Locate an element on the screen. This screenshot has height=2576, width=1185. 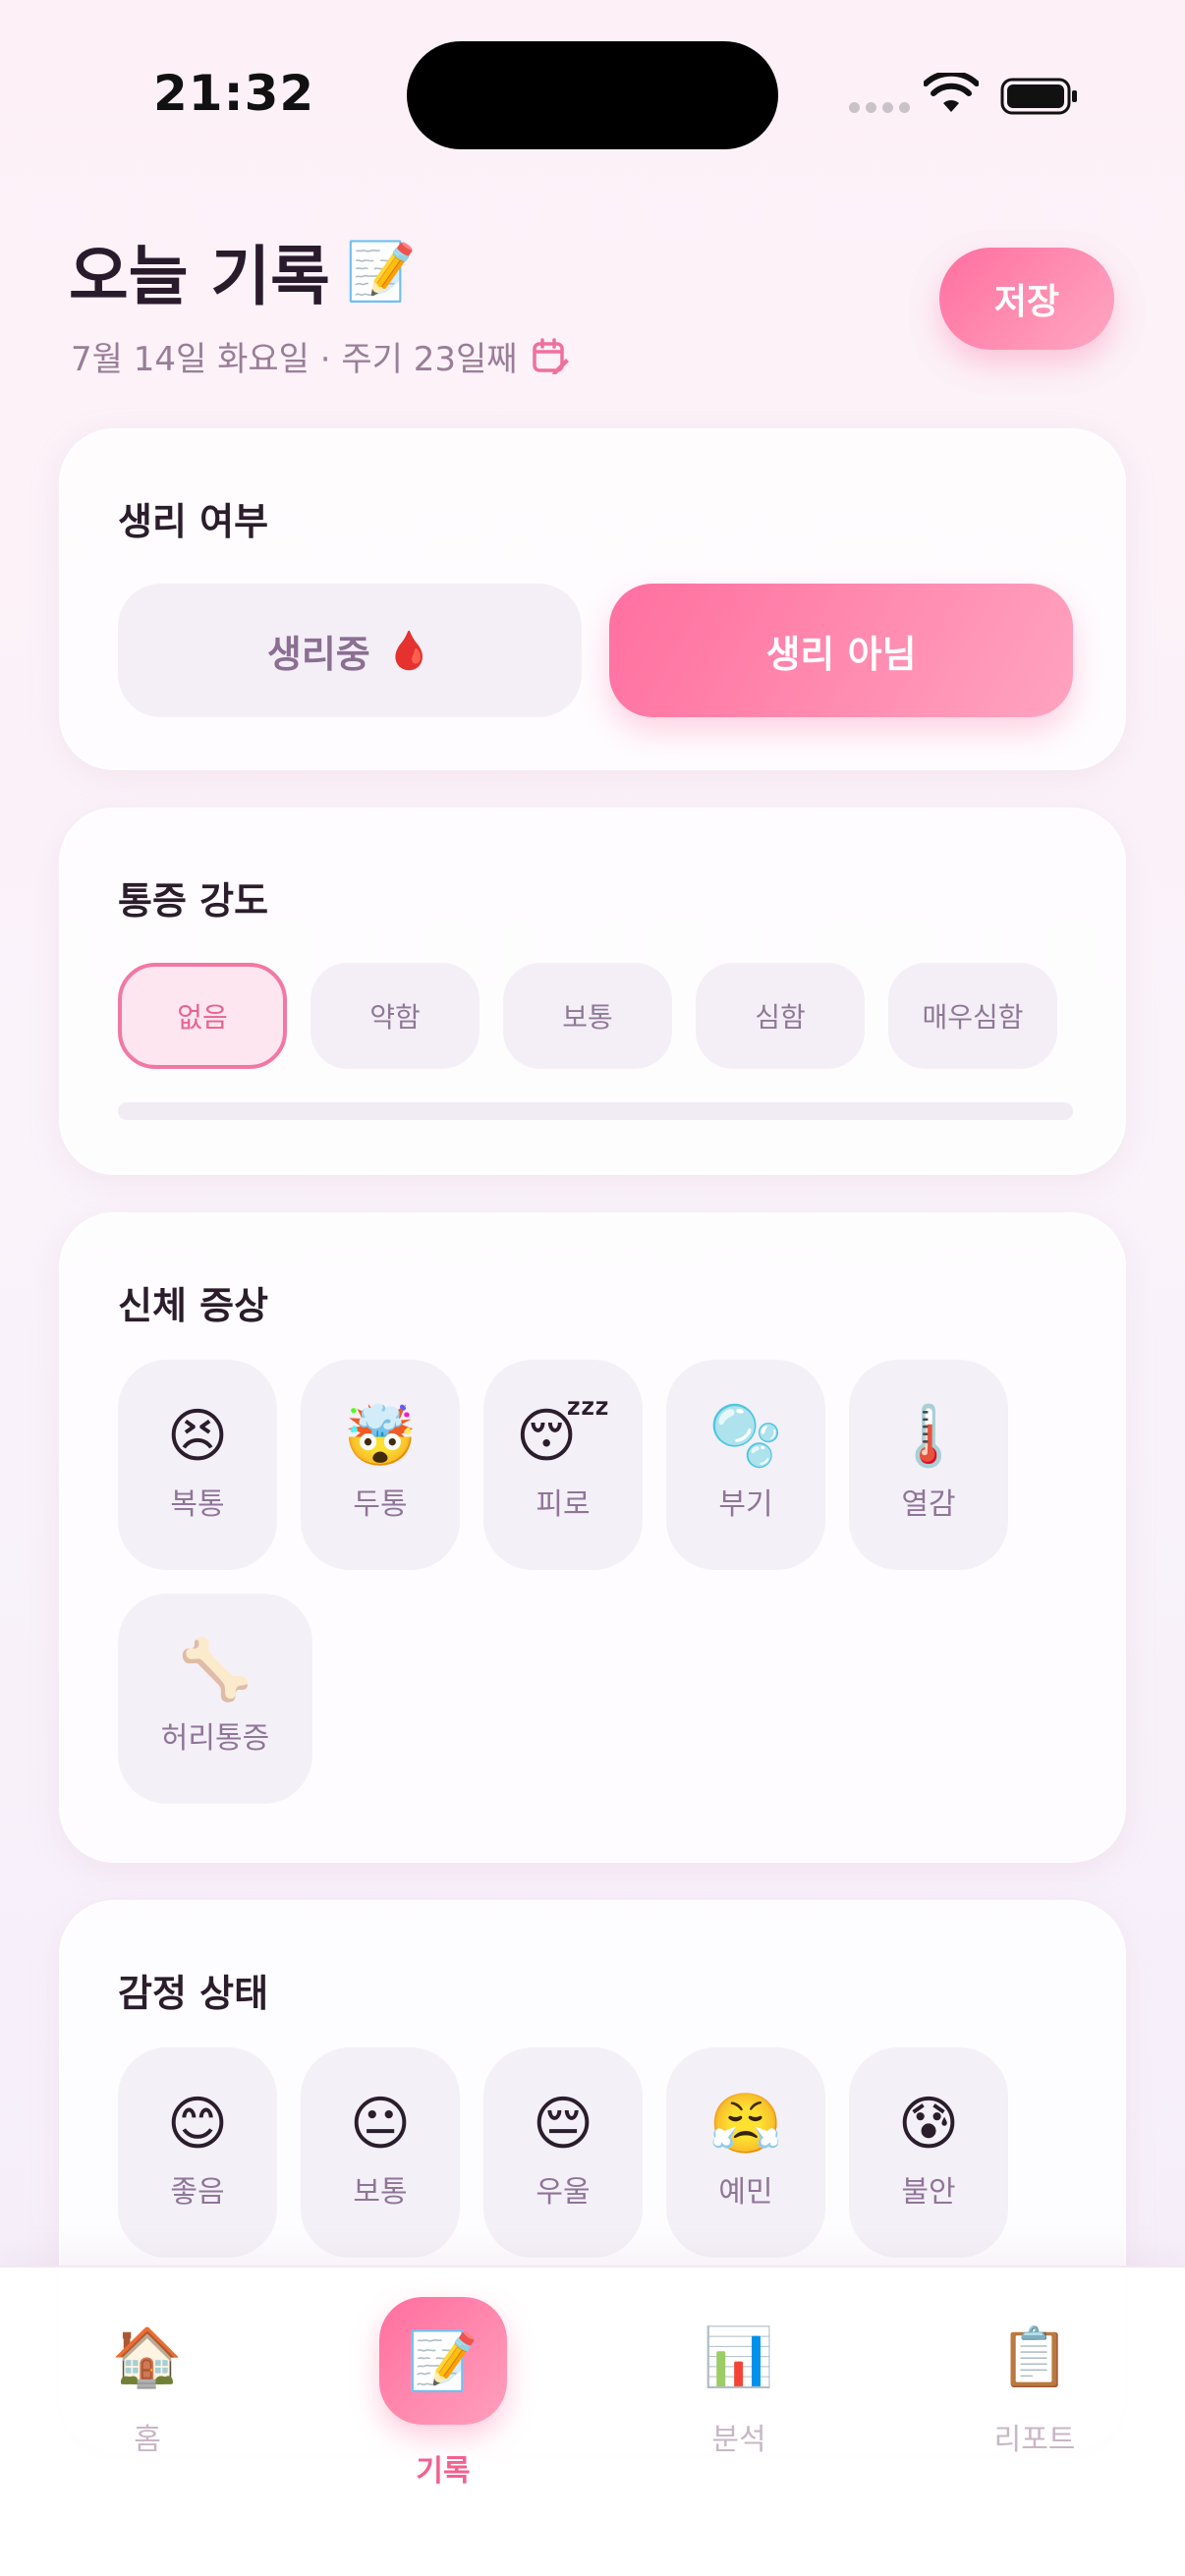
symptom-label: 복통 is located at coordinates (198, 1504).